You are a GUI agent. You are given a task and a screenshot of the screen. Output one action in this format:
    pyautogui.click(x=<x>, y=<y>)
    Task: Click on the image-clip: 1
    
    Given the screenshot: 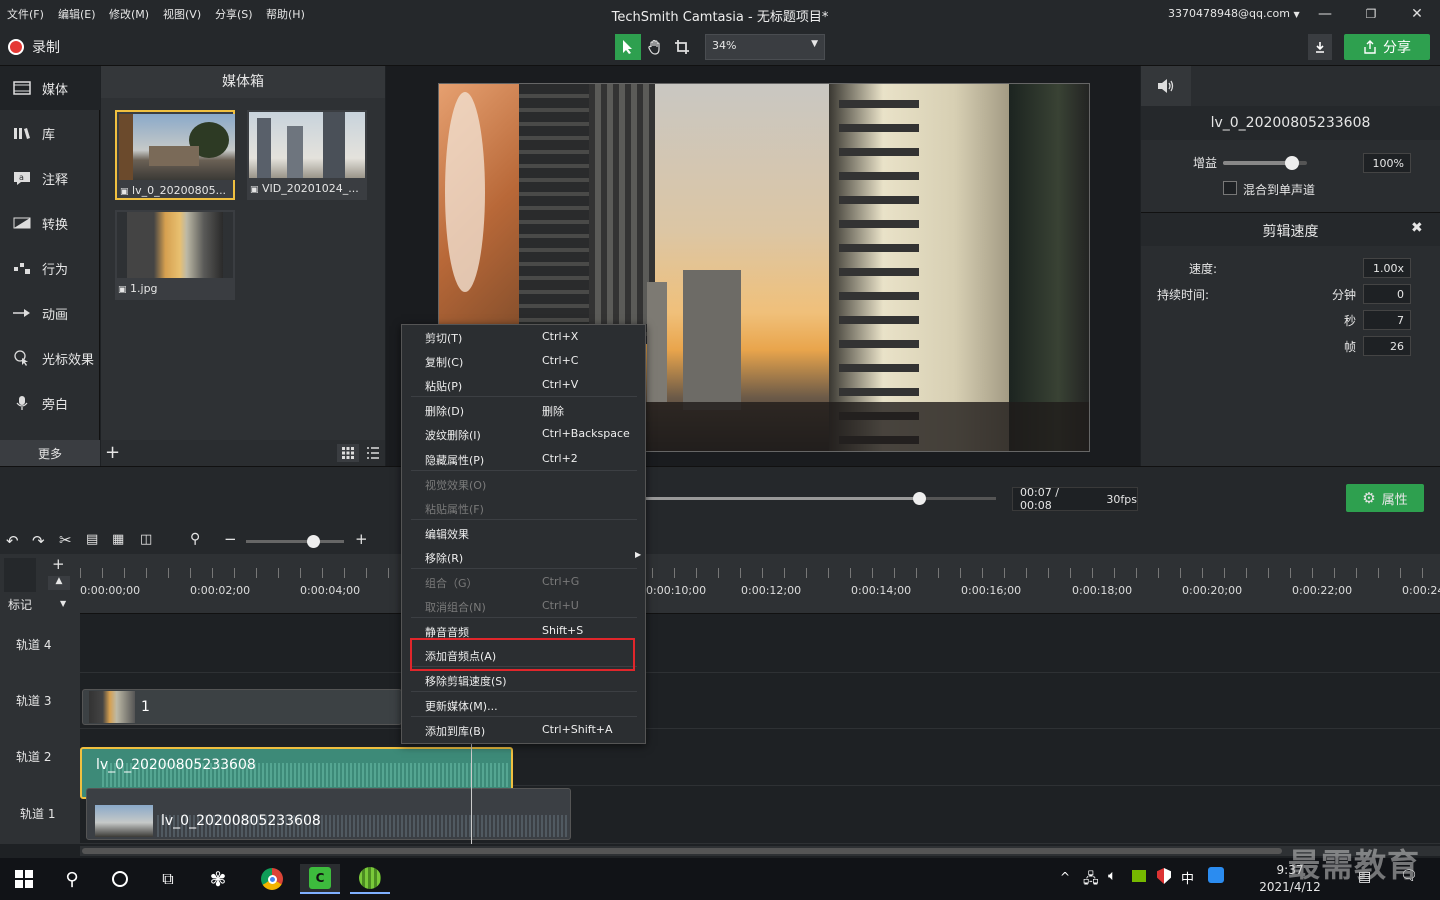 What is the action you would take?
    pyautogui.click(x=242, y=707)
    